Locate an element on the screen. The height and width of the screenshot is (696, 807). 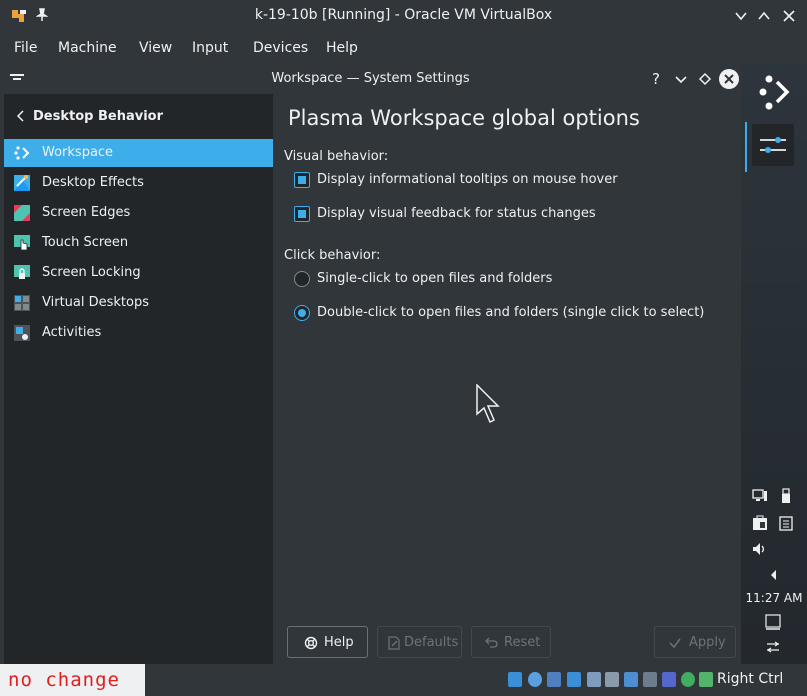
maximize-button is located at coordinates (764, 16).